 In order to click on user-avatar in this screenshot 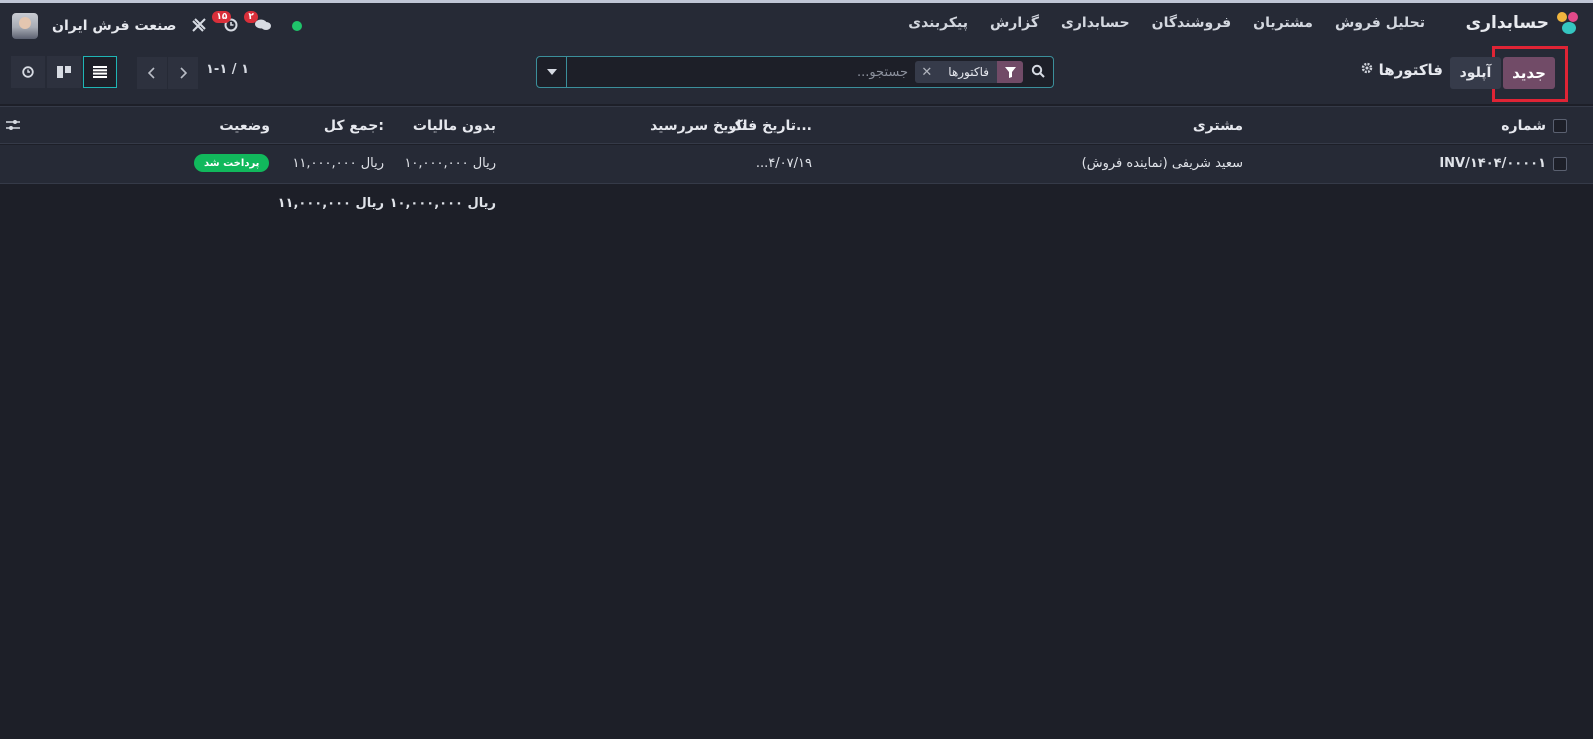, I will do `click(25, 26)`.